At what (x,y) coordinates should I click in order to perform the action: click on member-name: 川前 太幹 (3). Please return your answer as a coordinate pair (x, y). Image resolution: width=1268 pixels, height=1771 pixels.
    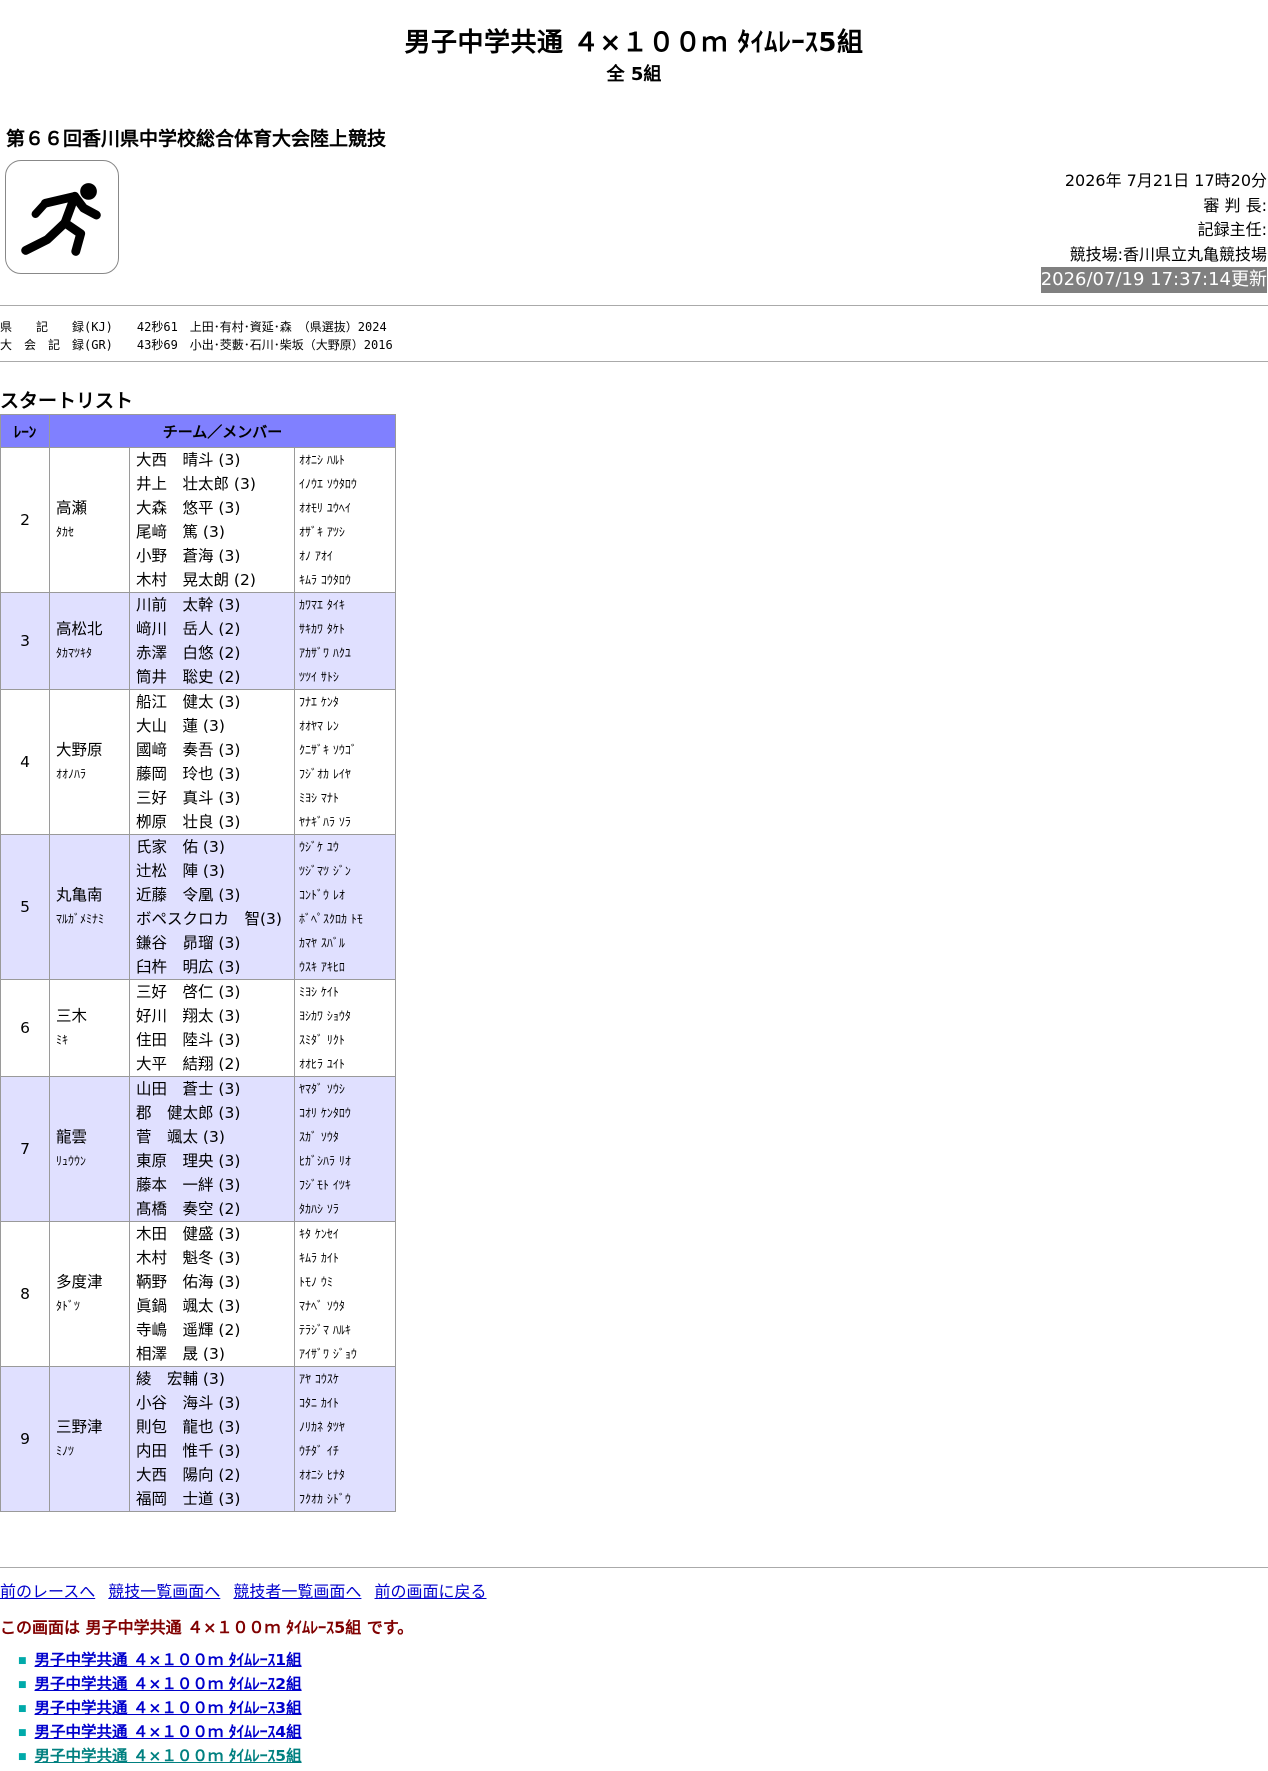
    Looking at the image, I should click on (188, 605).